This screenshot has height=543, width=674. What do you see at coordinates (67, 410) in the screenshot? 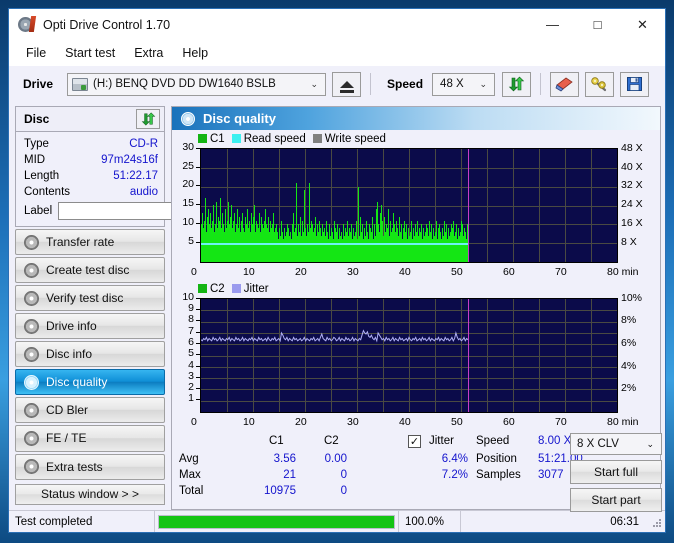
I see `sidebar-item-label: CD Bler` at bounding box center [67, 410].